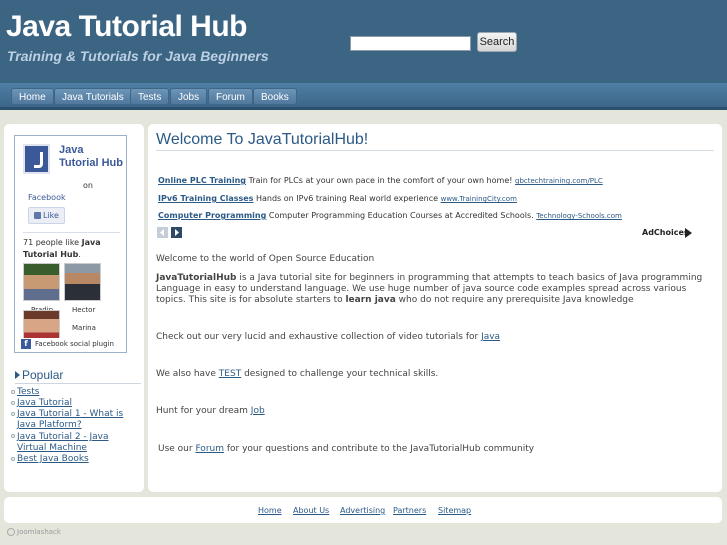  What do you see at coordinates (51, 215) in the screenshot?
I see `like-label: Like` at bounding box center [51, 215].